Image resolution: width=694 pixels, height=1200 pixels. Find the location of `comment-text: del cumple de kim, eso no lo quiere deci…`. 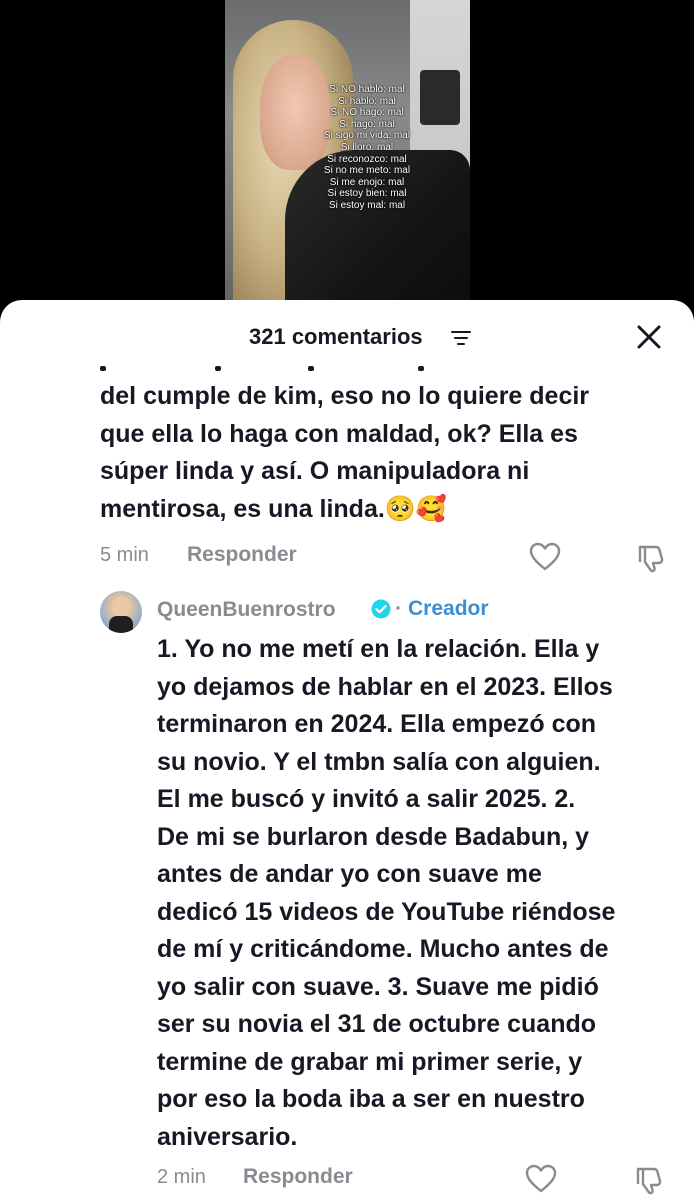

comment-text: del cumple de kim, eso no lo quiere deci… is located at coordinates (380, 453).